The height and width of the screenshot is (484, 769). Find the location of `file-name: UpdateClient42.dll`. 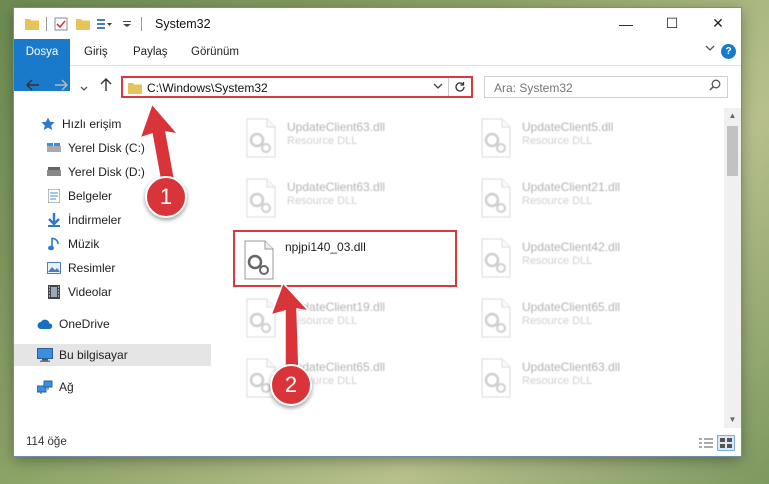

file-name: UpdateClient42.dll is located at coordinates (571, 247).